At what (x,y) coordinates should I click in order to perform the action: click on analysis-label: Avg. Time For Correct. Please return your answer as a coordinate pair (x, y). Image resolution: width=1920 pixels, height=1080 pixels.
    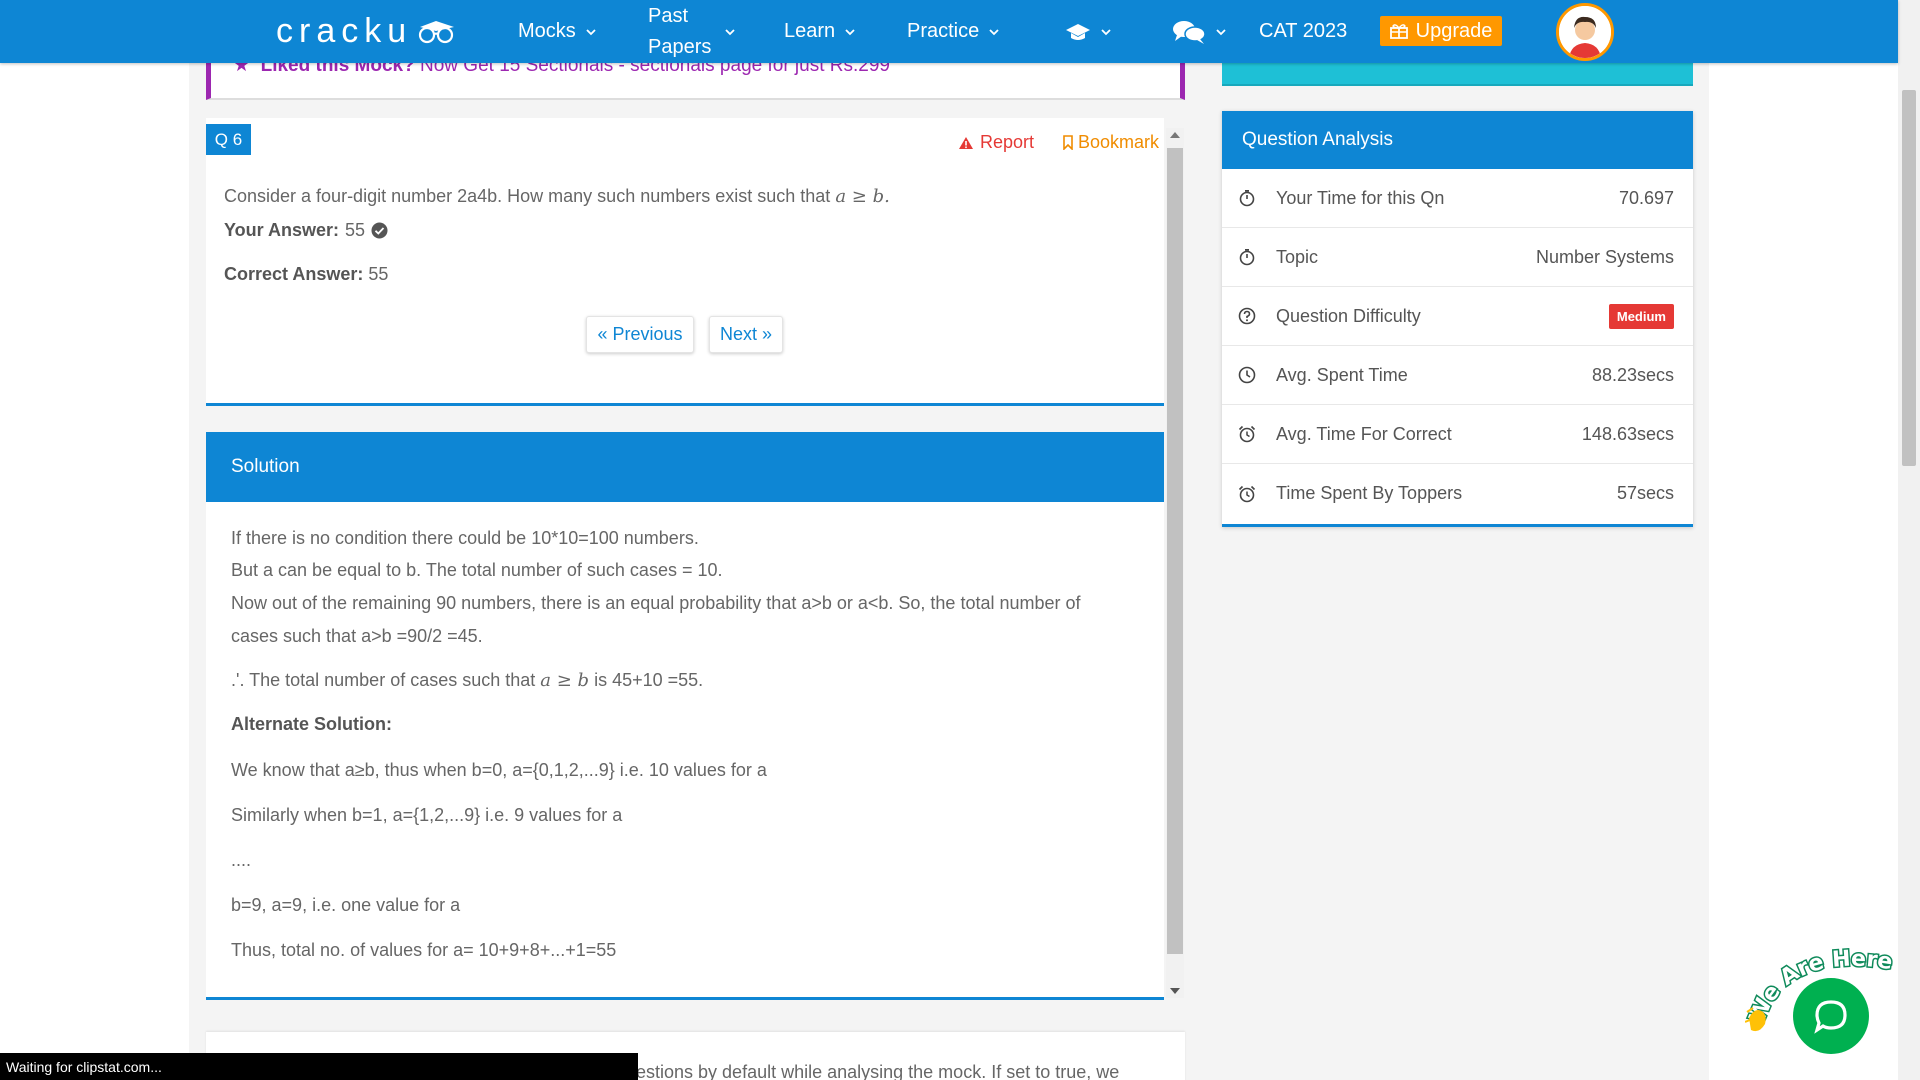
    Looking at the image, I should click on (1364, 433).